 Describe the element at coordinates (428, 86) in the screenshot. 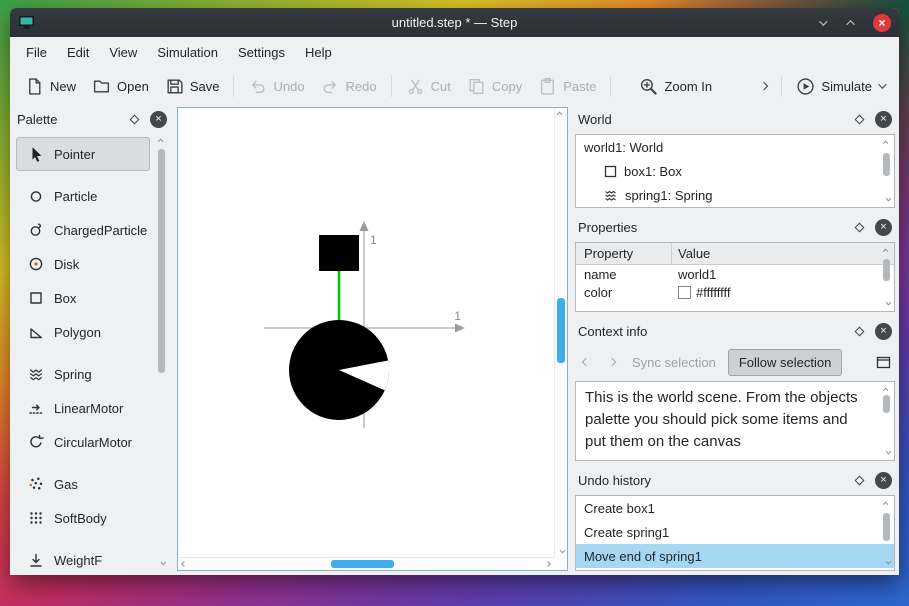

I see `cut-button: Cut` at that location.